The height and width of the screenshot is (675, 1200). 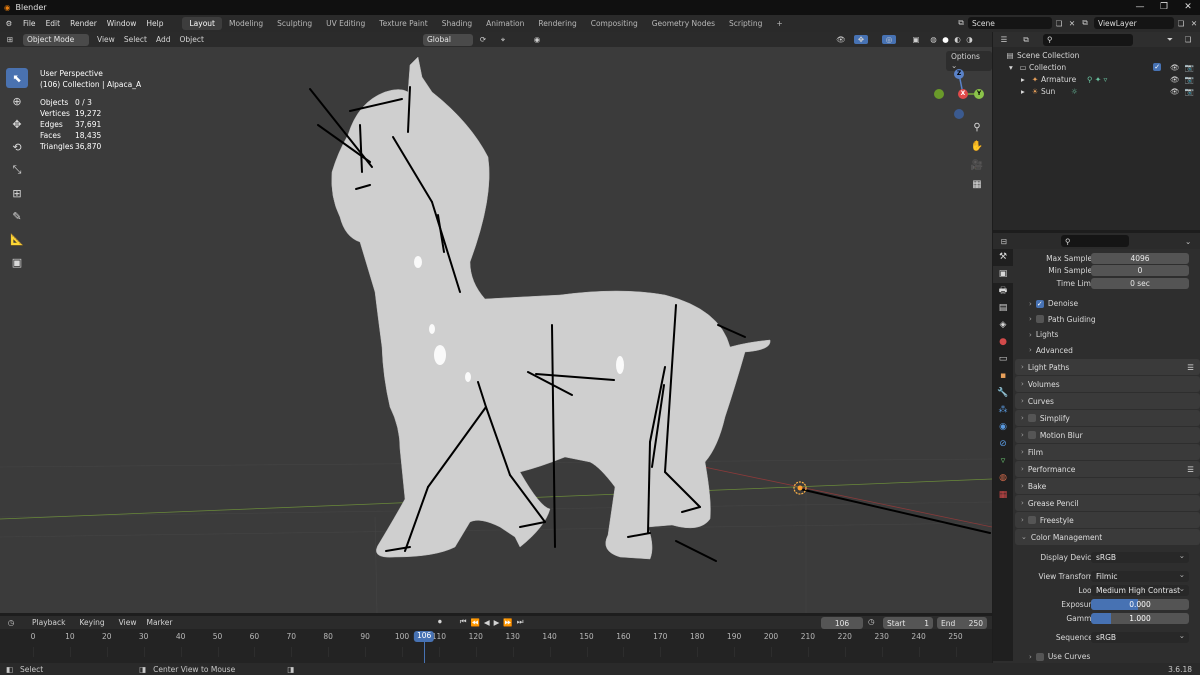 I want to click on proportional-edit-icon: ◉, so click(x=537, y=39).